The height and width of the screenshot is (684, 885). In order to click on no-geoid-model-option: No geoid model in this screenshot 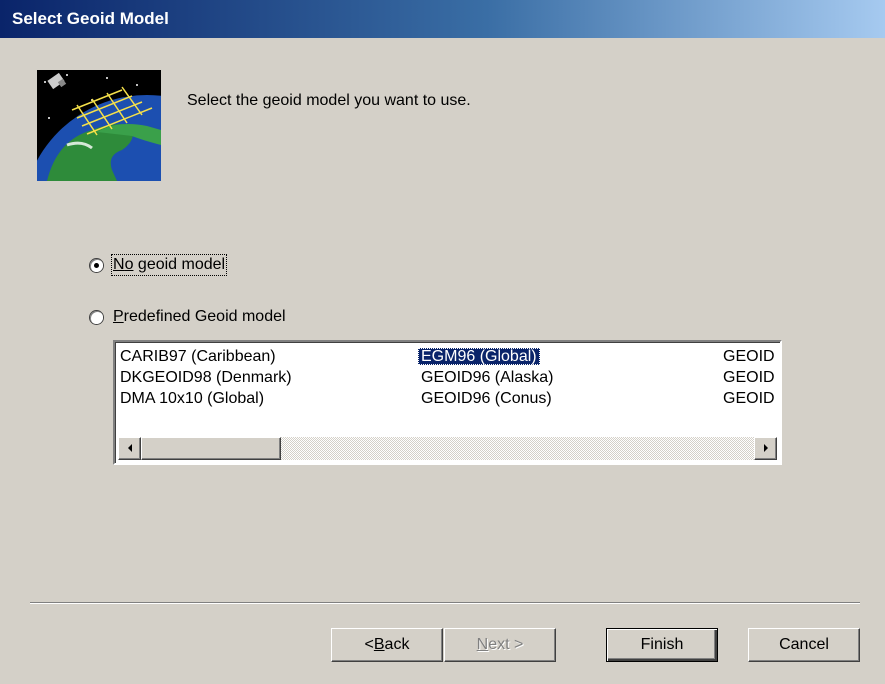, I will do `click(159, 265)`.